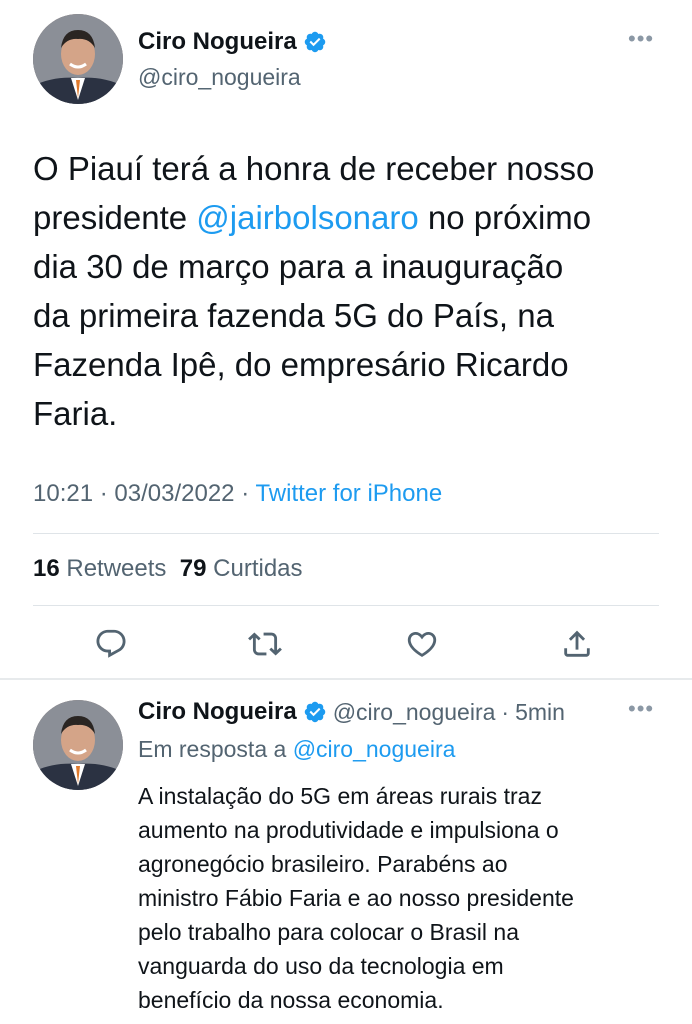 Image resolution: width=692 pixels, height=1024 pixels. Describe the element at coordinates (116, 568) in the screenshot. I see `retweets-label: Retweets` at that location.